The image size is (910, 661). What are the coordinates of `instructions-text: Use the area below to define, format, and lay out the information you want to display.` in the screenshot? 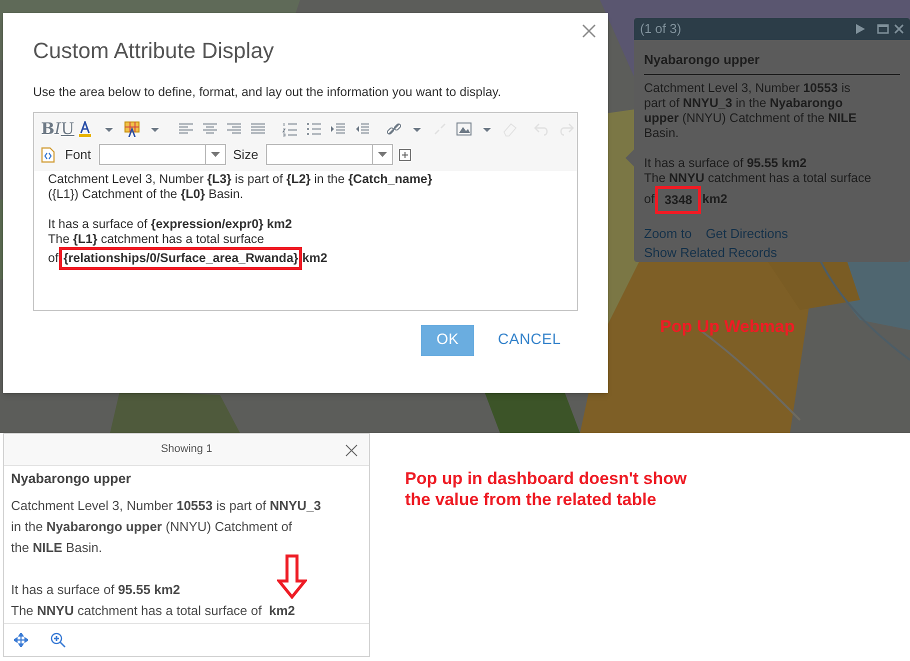 It's located at (267, 92).